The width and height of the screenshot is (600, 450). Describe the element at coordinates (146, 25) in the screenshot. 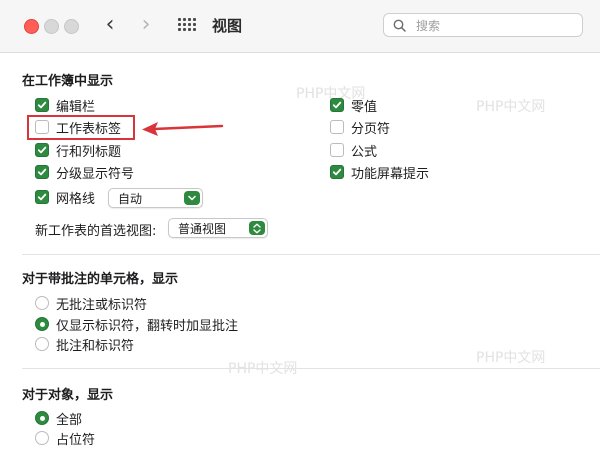

I see `forward-chevron-icon: ›` at that location.